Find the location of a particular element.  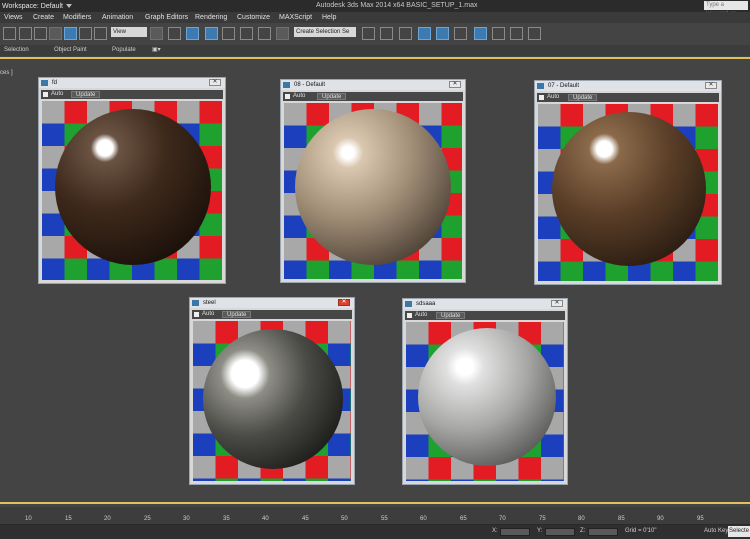

y-coordinate-field is located at coordinates (560, 532).